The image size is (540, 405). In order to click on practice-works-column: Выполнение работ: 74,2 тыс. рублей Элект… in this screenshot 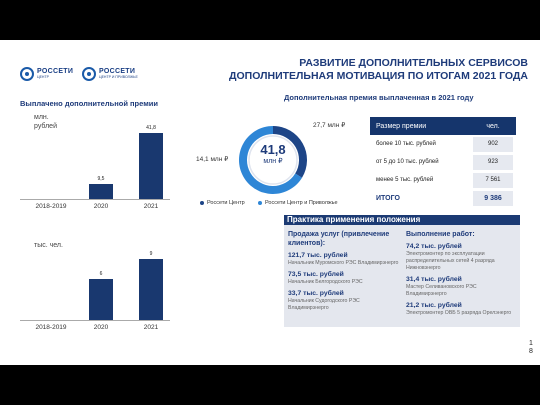, I will do `click(459, 273)`.